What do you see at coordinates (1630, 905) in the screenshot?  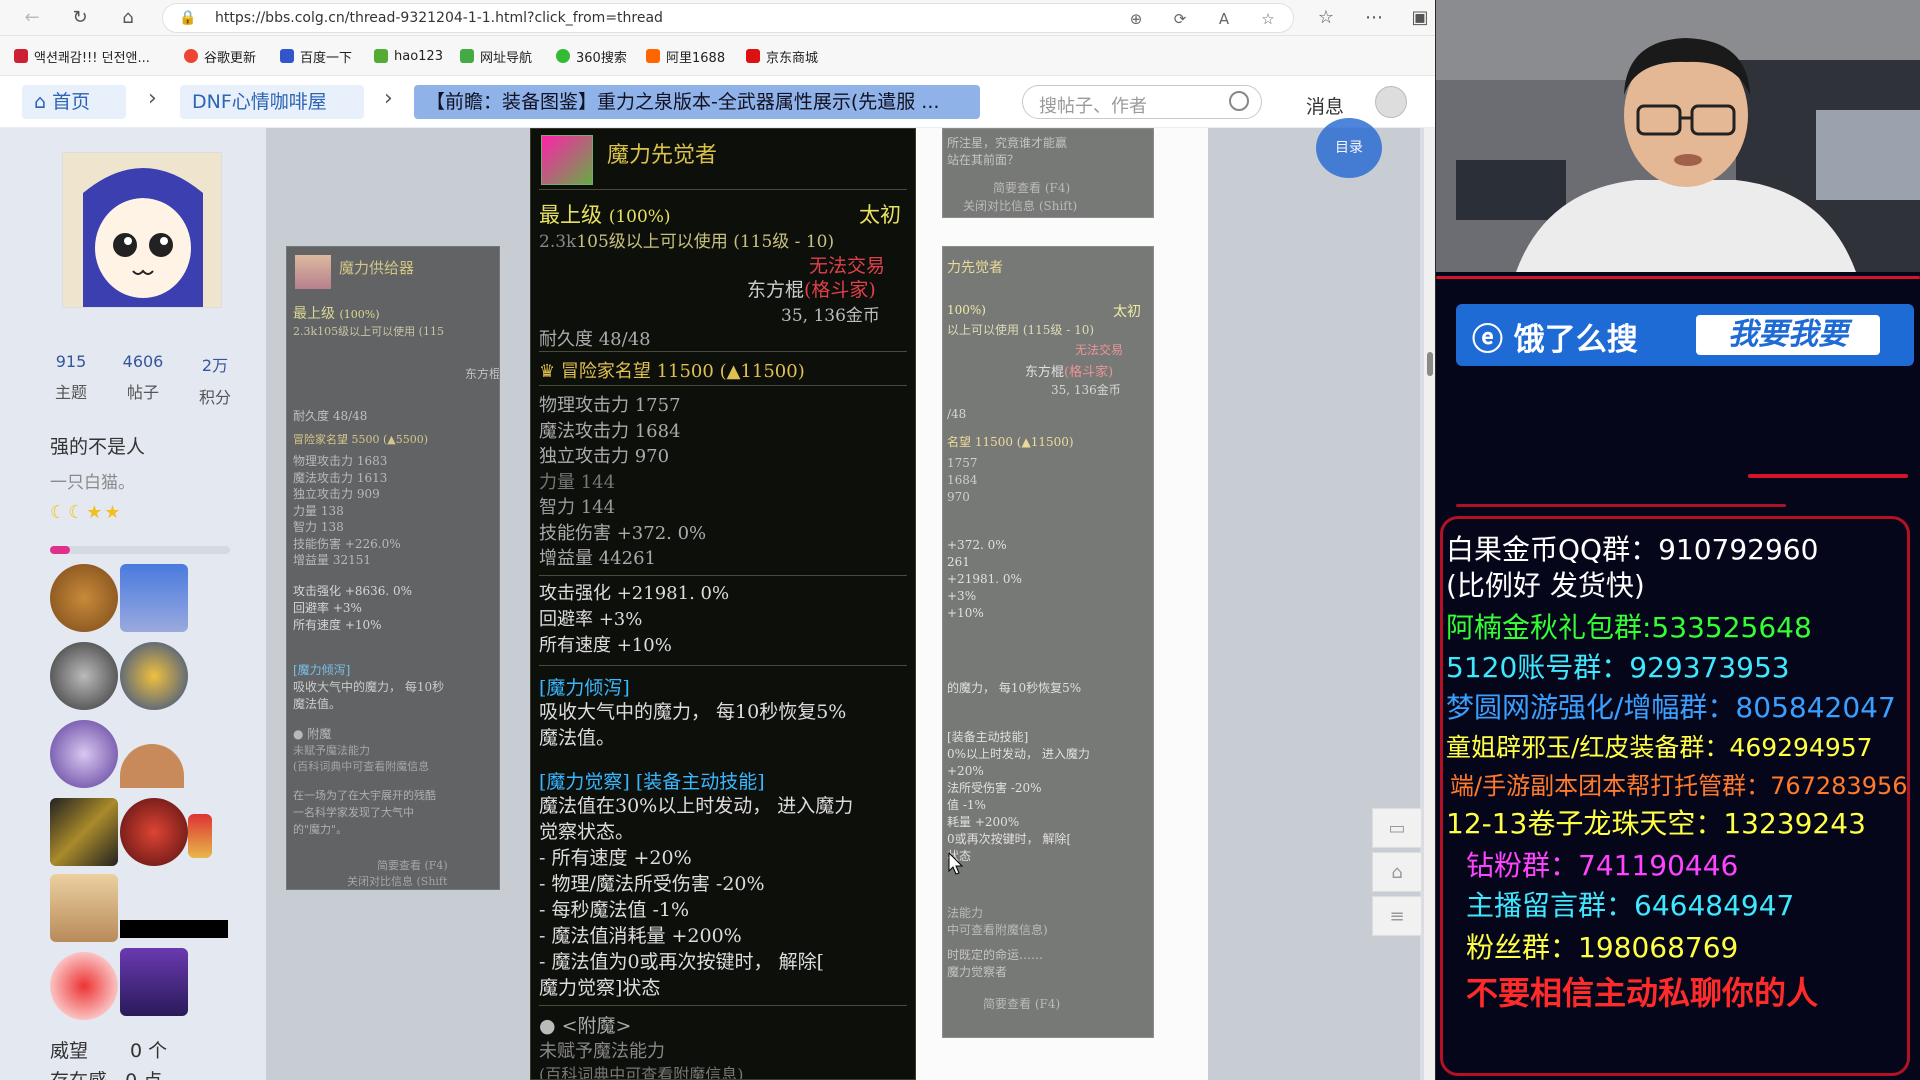 I see `info-line: 主播留言群：646484947` at bounding box center [1630, 905].